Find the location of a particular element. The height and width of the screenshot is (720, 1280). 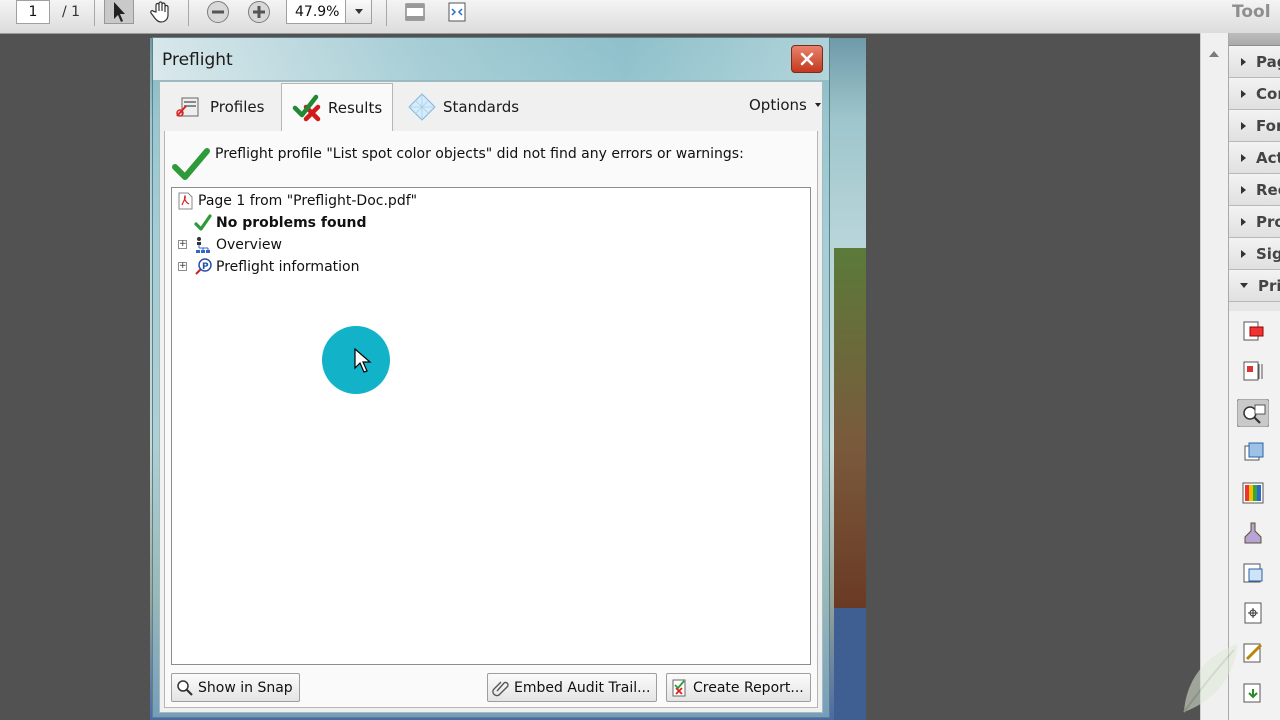

zoom-out-button is located at coordinates (218, 12).